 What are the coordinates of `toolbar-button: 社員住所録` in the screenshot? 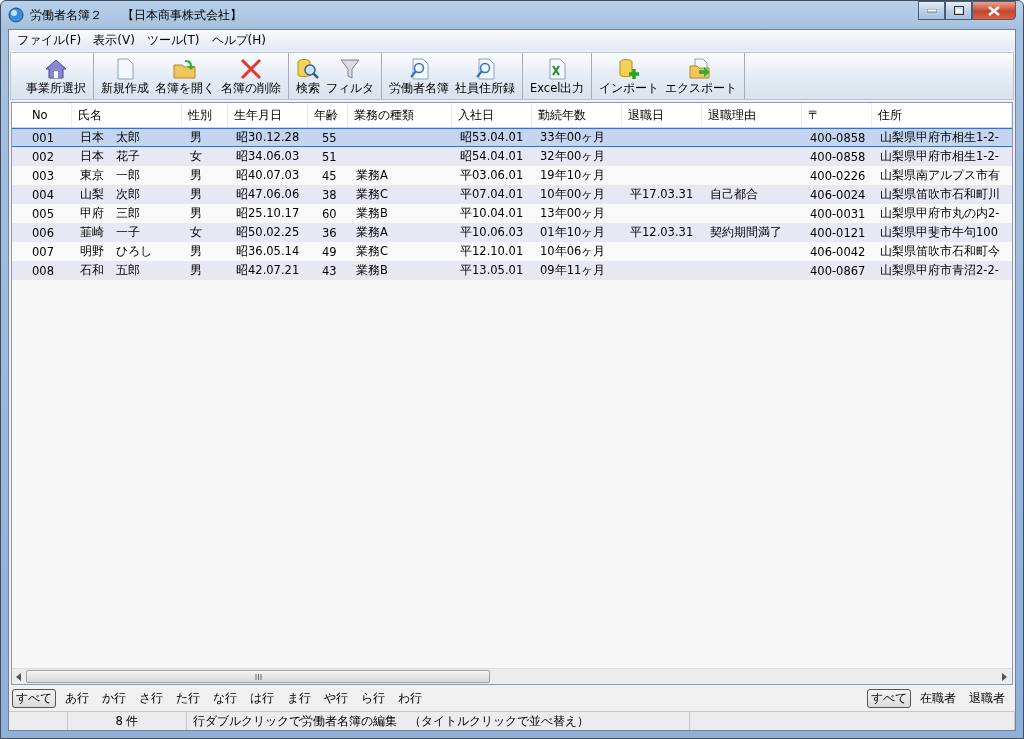 It's located at (485, 76).